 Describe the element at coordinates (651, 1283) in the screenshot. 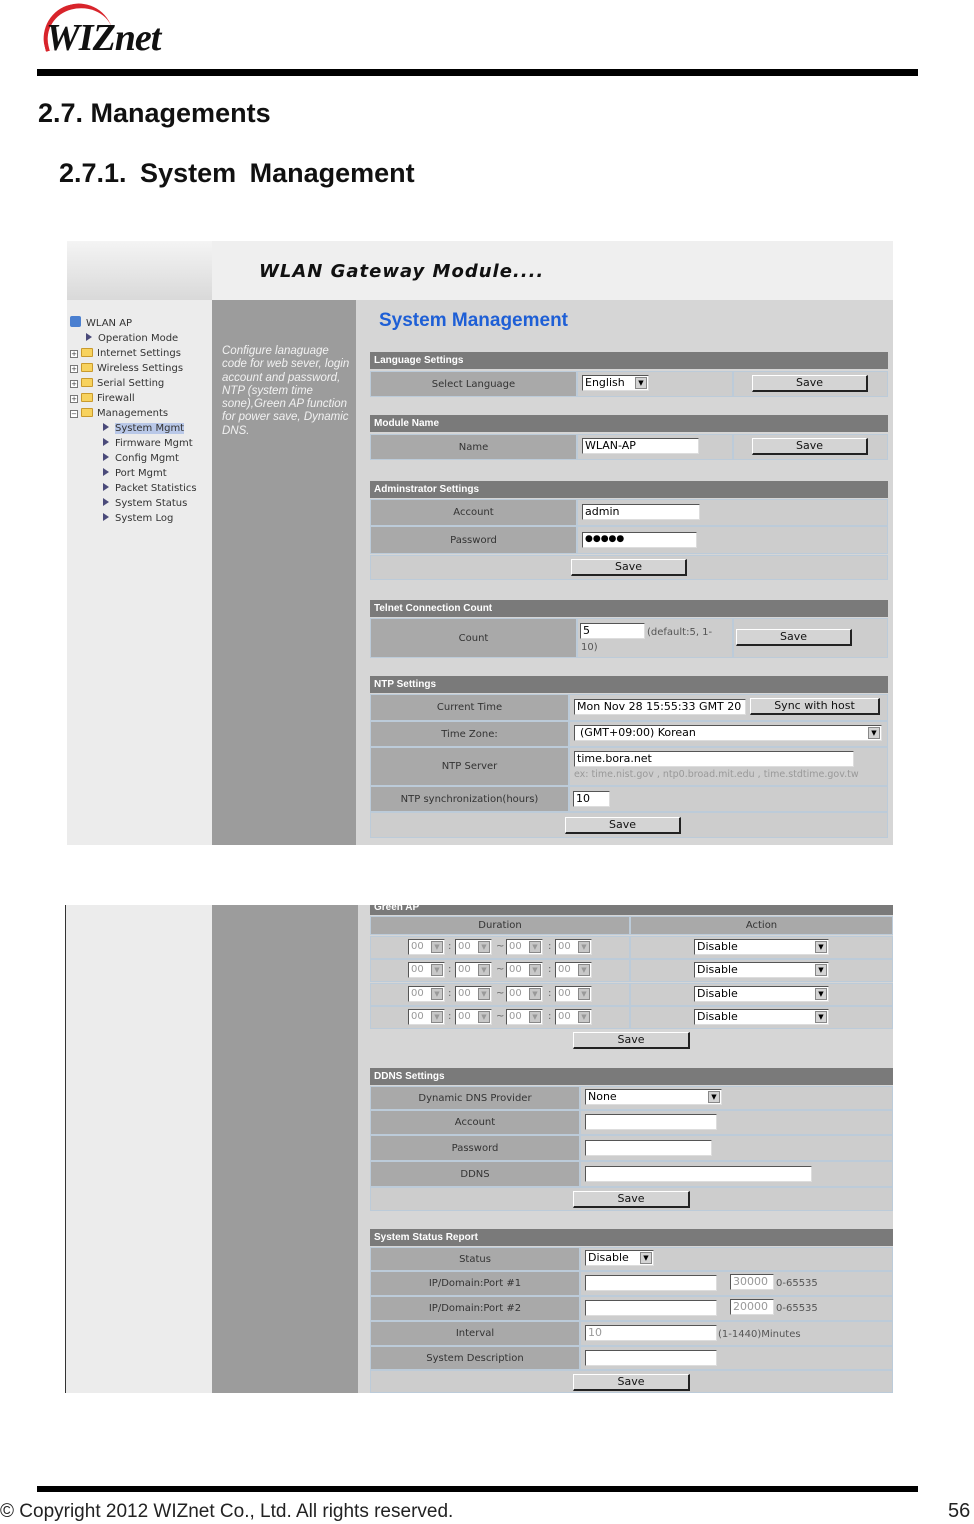

I see `ssr-host1-input` at that location.